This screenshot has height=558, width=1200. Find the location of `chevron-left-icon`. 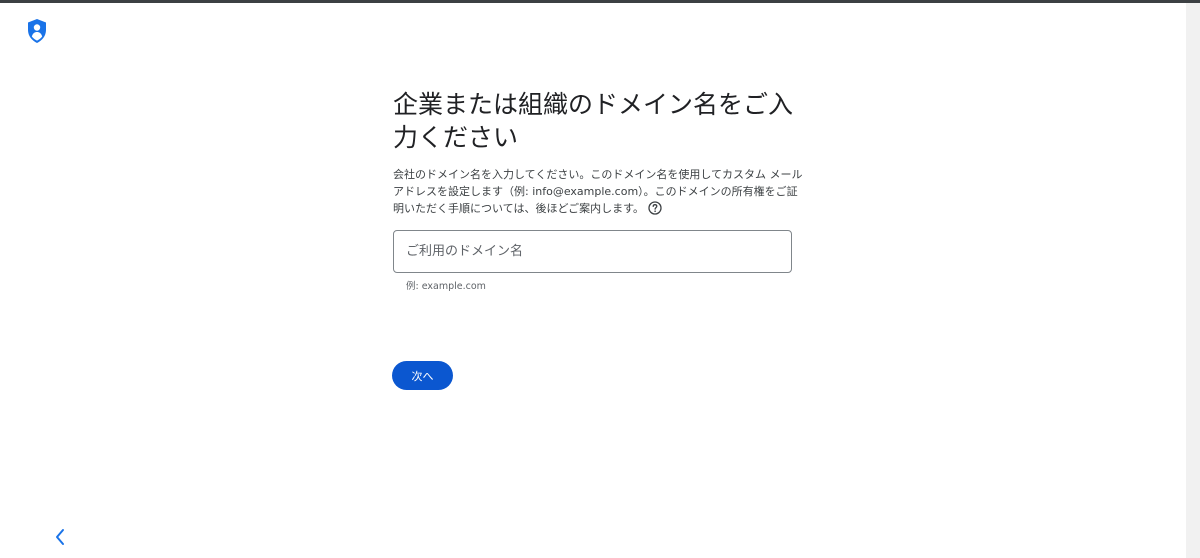

chevron-left-icon is located at coordinates (60, 540).